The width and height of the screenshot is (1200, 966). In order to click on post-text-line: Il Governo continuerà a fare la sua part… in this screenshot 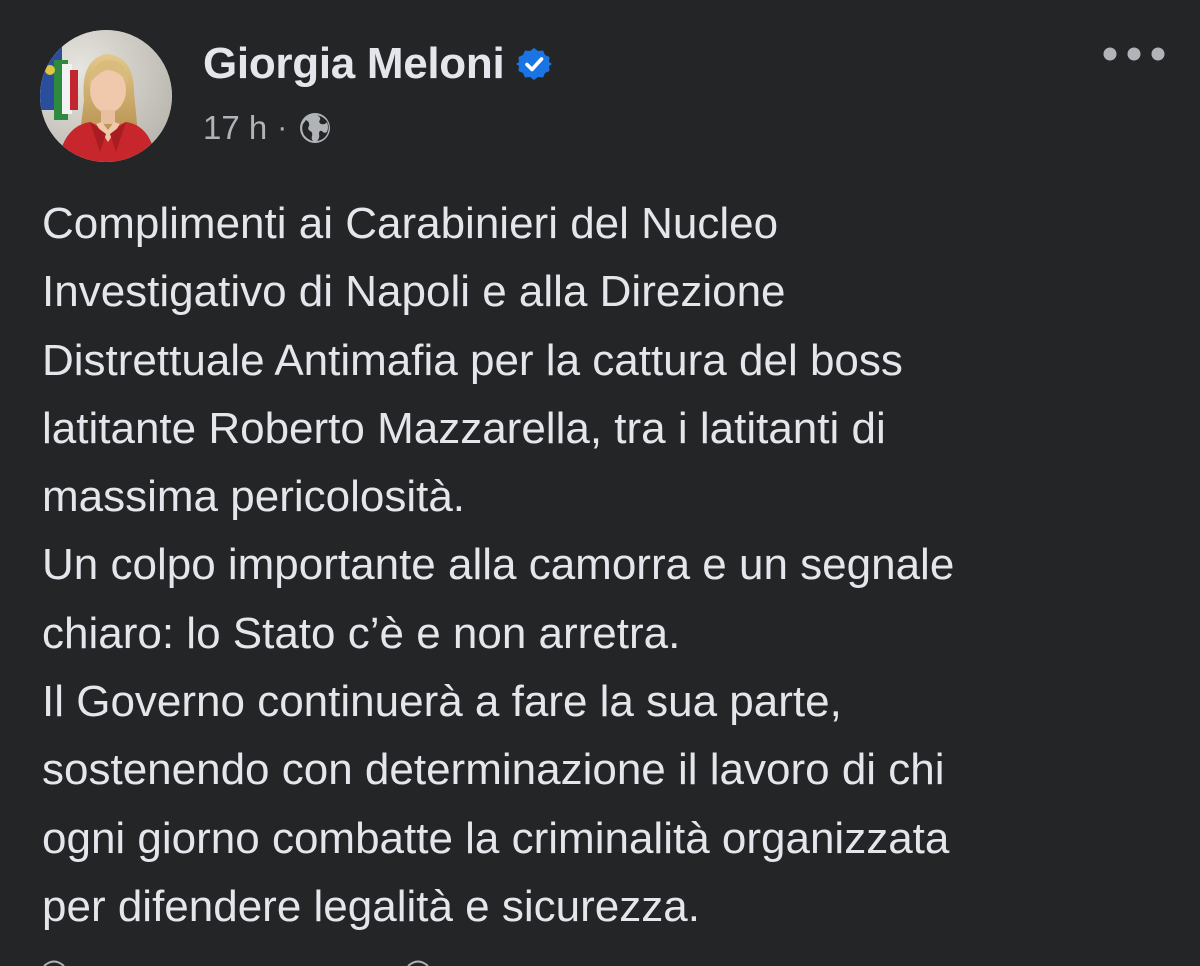, I will do `click(442, 702)`.